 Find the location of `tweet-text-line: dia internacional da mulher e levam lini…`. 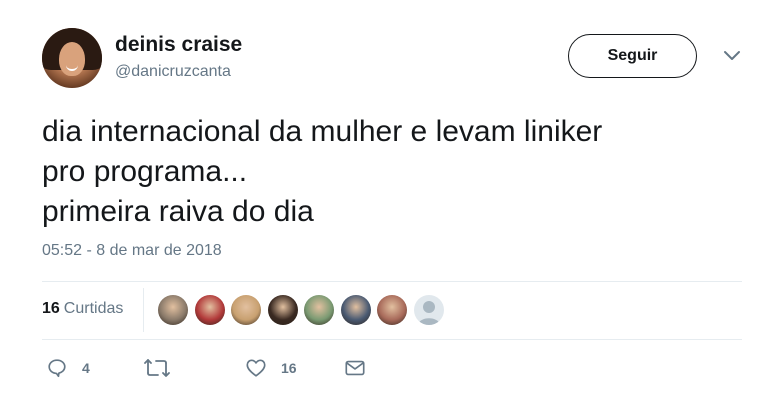

tweet-text-line: dia internacional da mulher e levam lini… is located at coordinates (322, 131).